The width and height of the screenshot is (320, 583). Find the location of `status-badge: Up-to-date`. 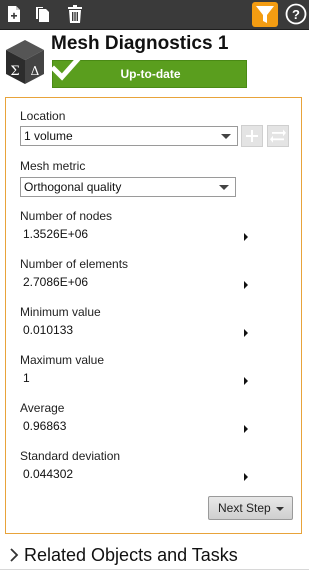

status-badge: Up-to-date is located at coordinates (148, 71).